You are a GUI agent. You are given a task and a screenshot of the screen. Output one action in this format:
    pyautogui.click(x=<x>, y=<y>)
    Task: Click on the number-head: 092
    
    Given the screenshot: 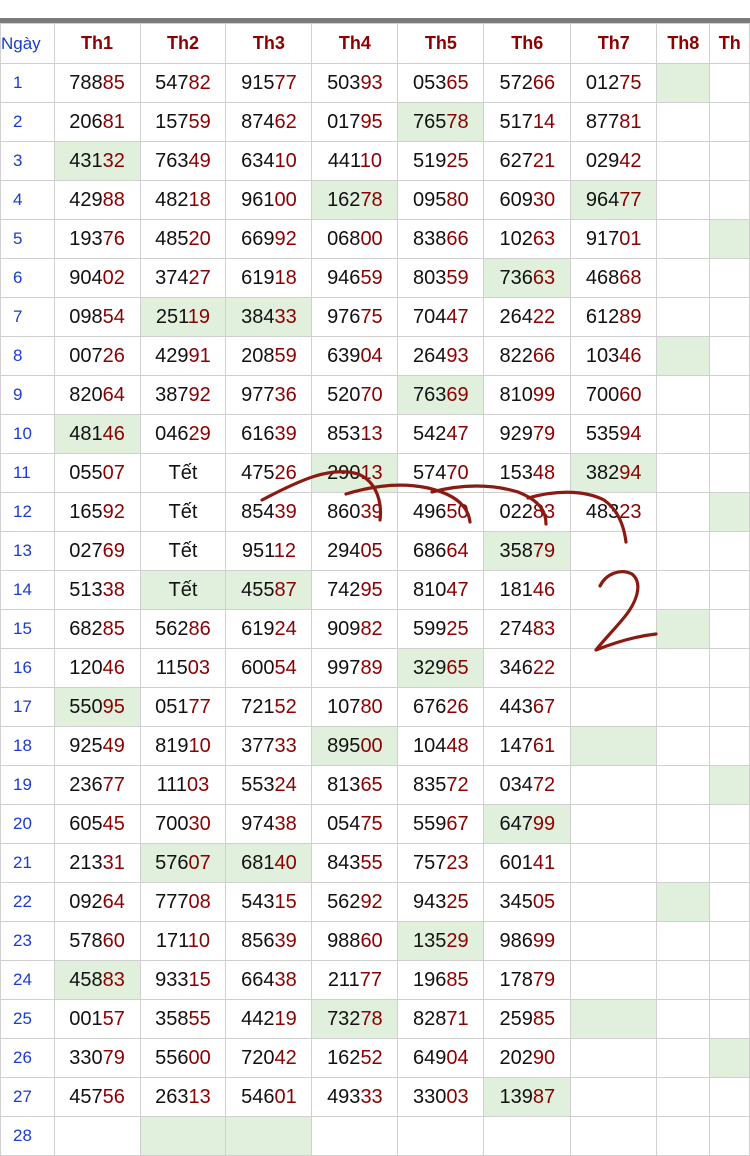 What is the action you would take?
    pyautogui.click(x=86, y=901)
    